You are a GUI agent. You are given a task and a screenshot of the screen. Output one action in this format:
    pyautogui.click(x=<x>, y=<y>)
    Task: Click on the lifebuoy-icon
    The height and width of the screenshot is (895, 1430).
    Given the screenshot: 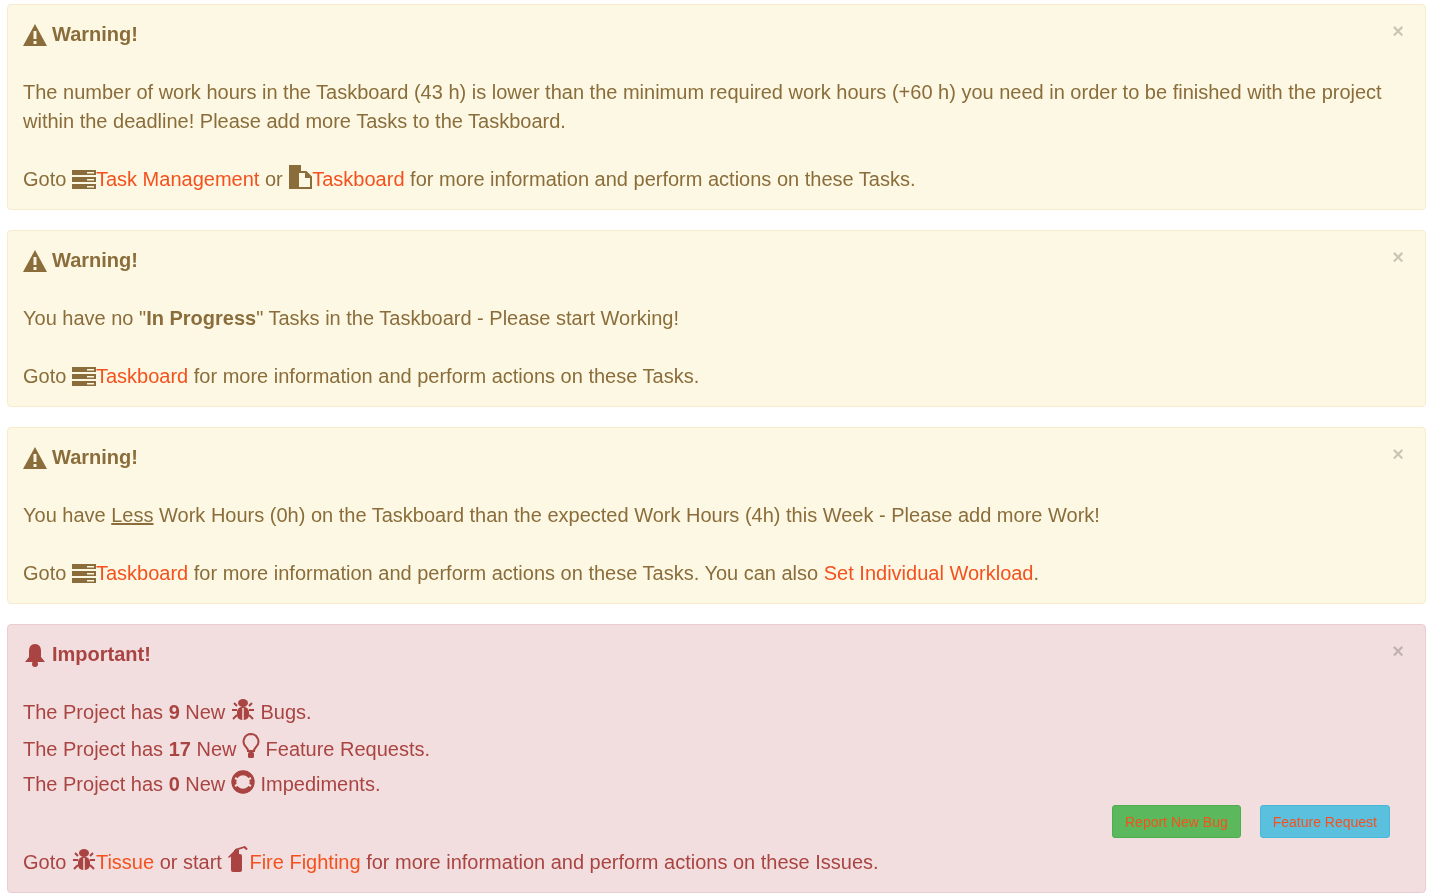 What is the action you would take?
    pyautogui.click(x=242, y=782)
    